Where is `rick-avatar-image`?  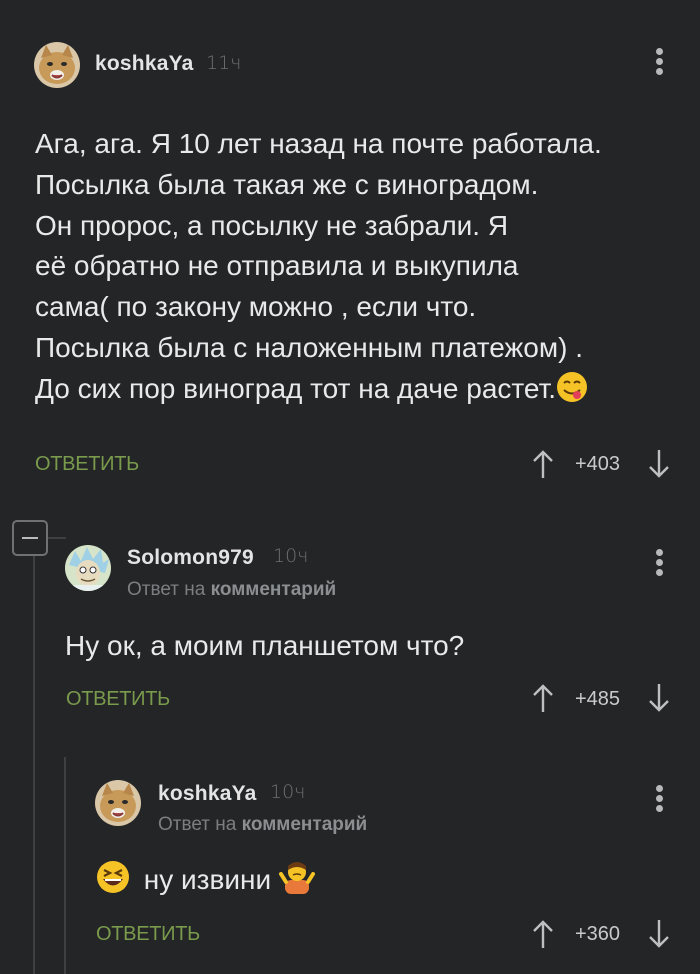 rick-avatar-image is located at coordinates (88, 568).